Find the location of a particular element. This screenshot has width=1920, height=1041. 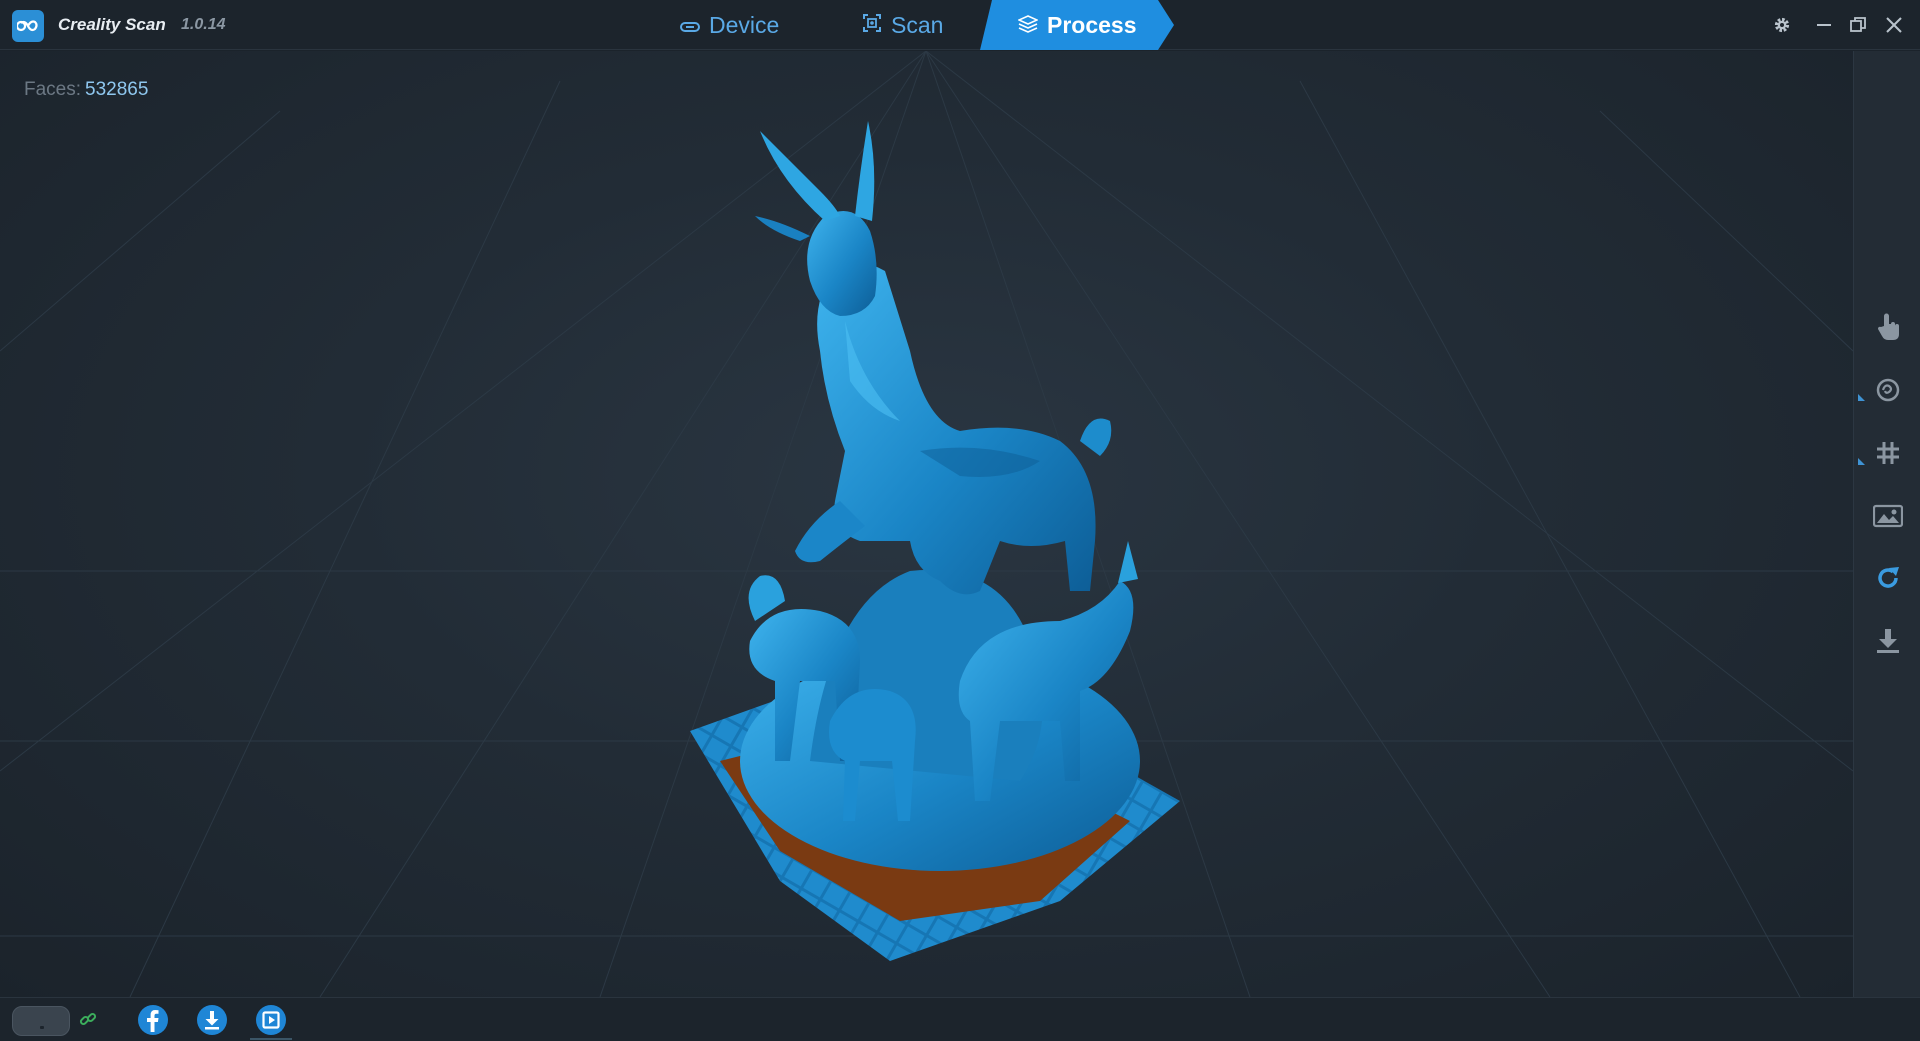

facebook-icon is located at coordinates (153, 1020).